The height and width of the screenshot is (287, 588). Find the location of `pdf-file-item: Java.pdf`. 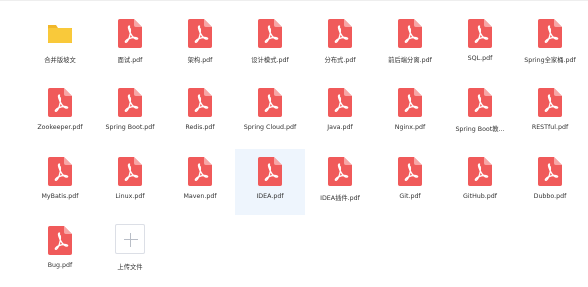

pdf-file-item: Java.pdf is located at coordinates (340, 113).